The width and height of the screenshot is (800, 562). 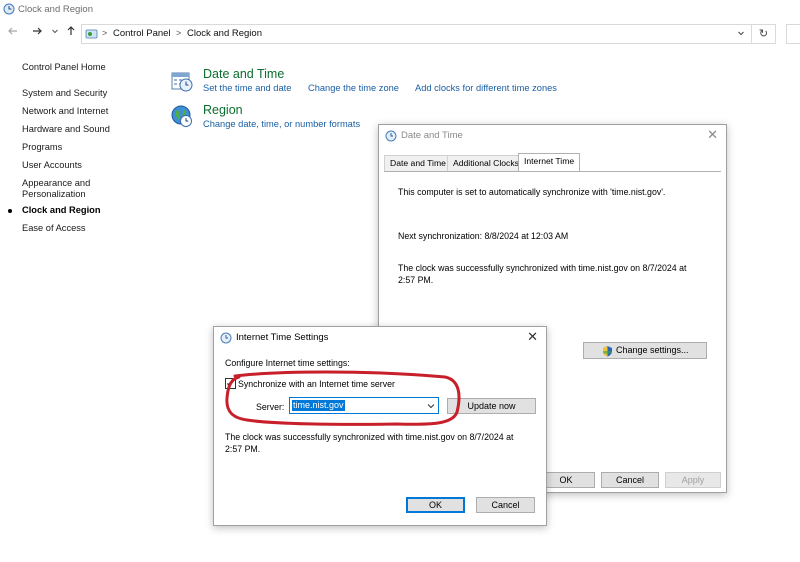 I want to click on update-now-button: Update now, so click(x=491, y=406).